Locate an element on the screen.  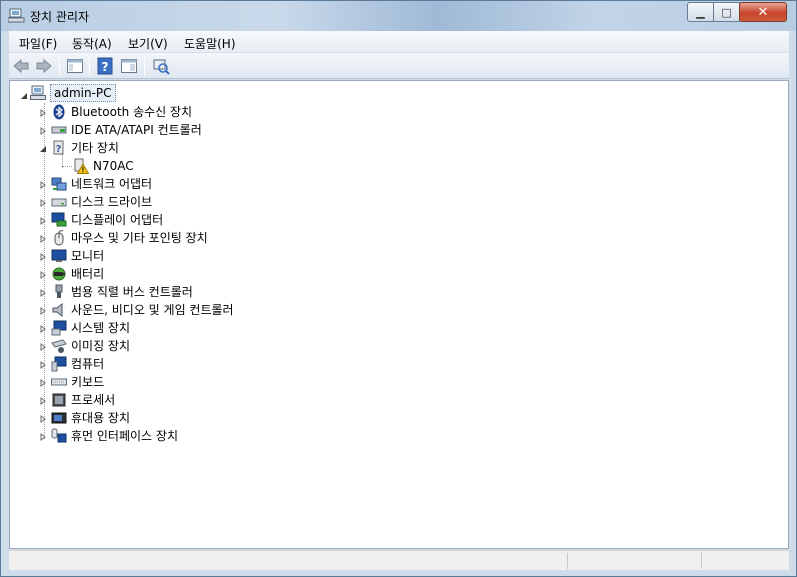
tree-guide-line is located at coordinates (67, 166).